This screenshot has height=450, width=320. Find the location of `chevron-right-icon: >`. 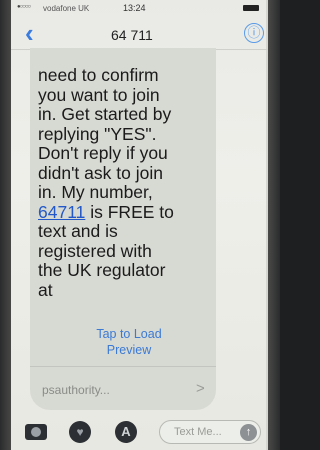

chevron-right-icon: > is located at coordinates (200, 388).